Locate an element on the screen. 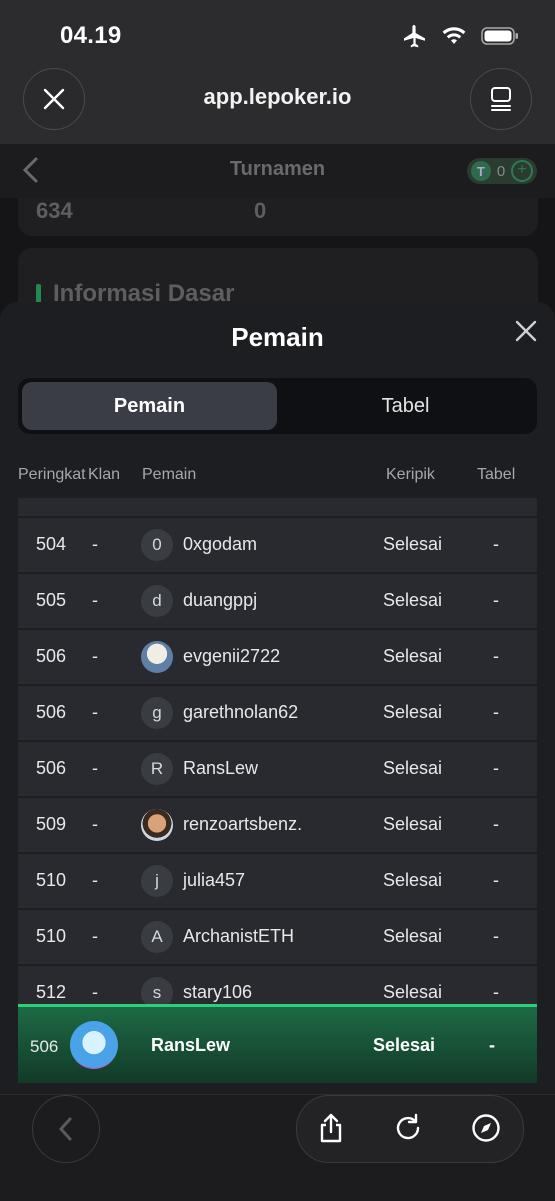  table-row: 510 - A ArchanistETH Selesai - is located at coordinates (277, 937).